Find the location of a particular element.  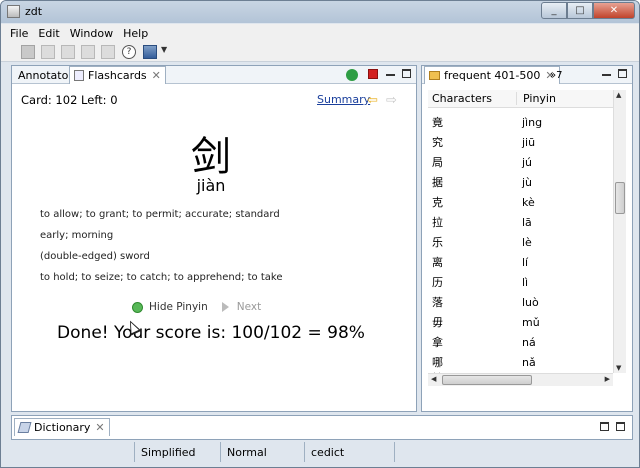

cell-pinyin: jìng is located at coordinates (532, 122).